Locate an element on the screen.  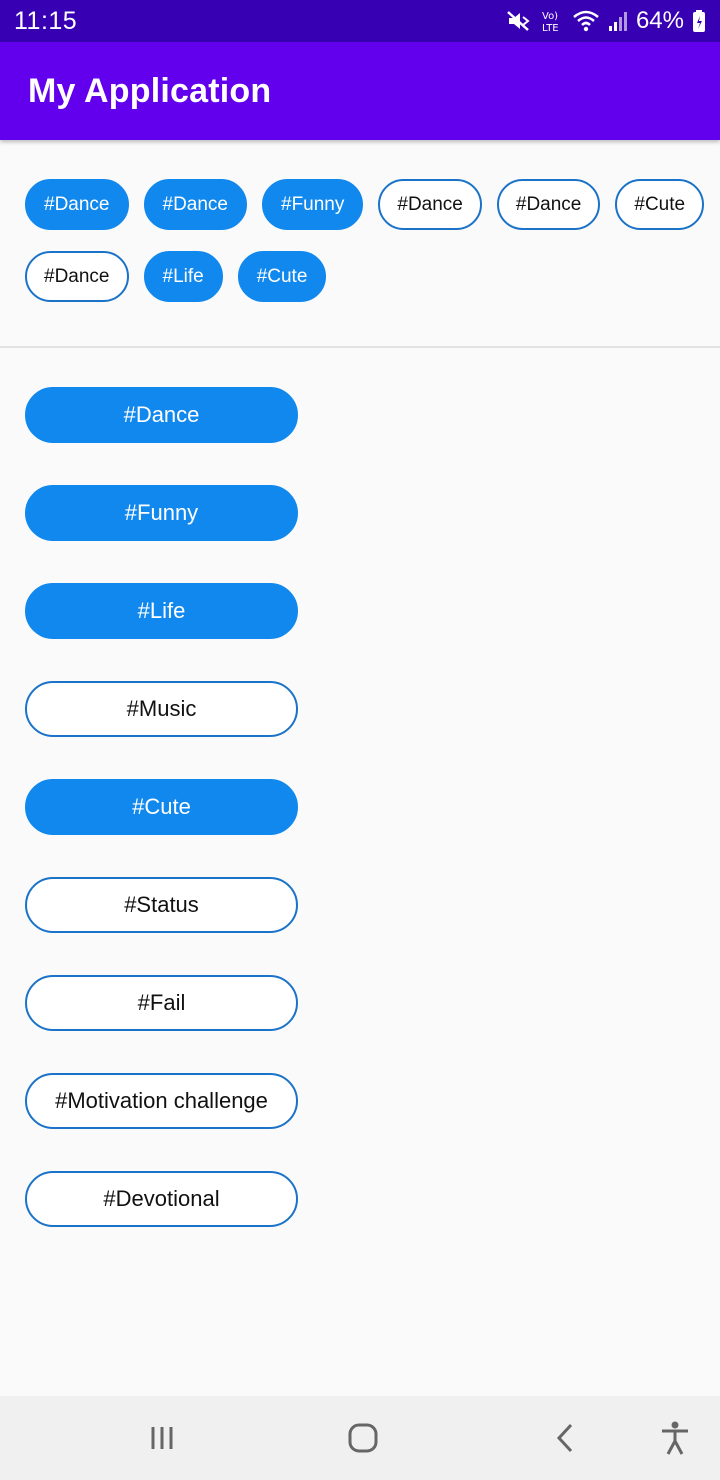
wifi-icon is located at coordinates (586, 21).